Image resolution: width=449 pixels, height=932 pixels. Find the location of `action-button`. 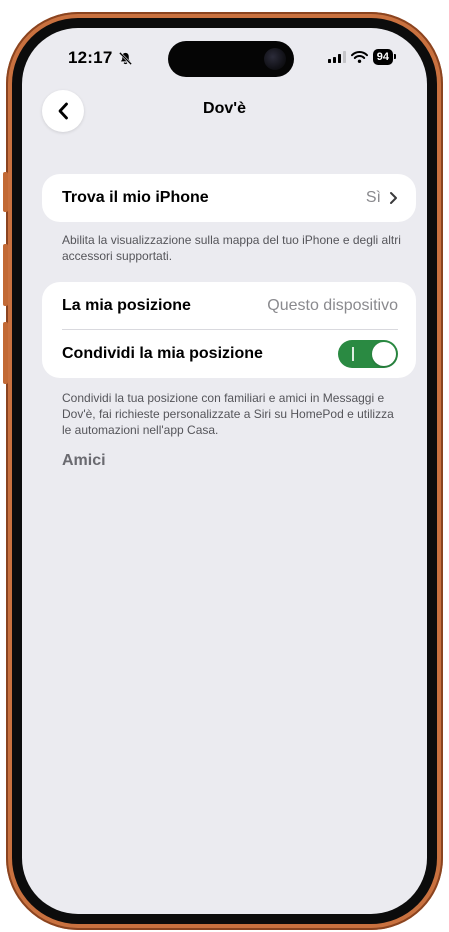

action-button is located at coordinates (5, 192).